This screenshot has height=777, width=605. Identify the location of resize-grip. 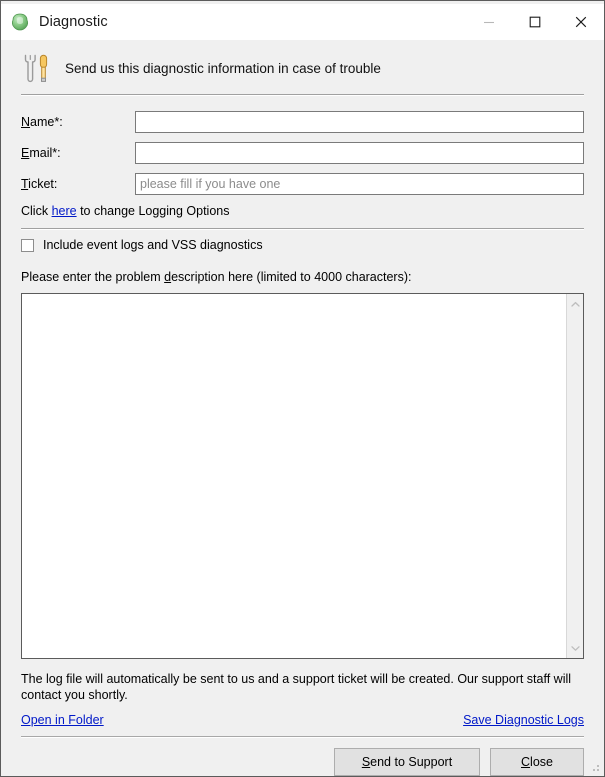
(595, 767).